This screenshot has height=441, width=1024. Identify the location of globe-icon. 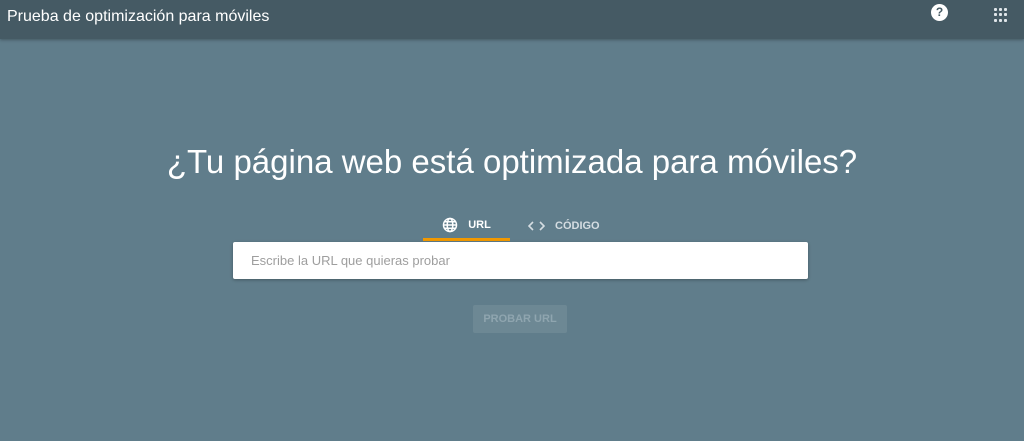
(450, 224).